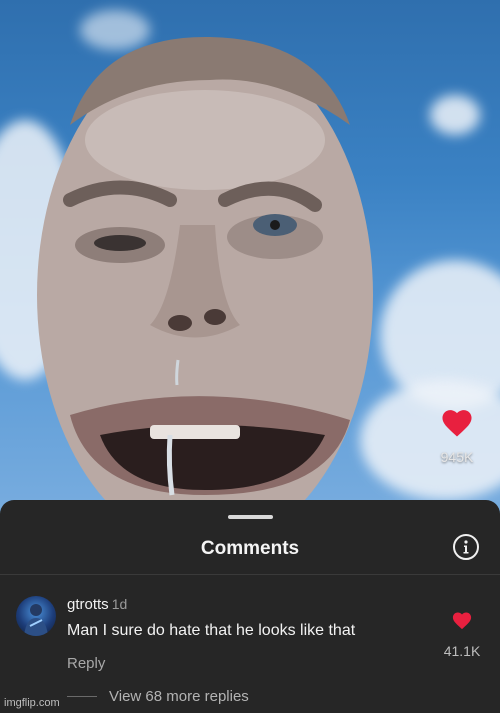 This screenshot has height=713, width=500. What do you see at coordinates (211, 663) in the screenshot?
I see `reply-button: Reply` at bounding box center [211, 663].